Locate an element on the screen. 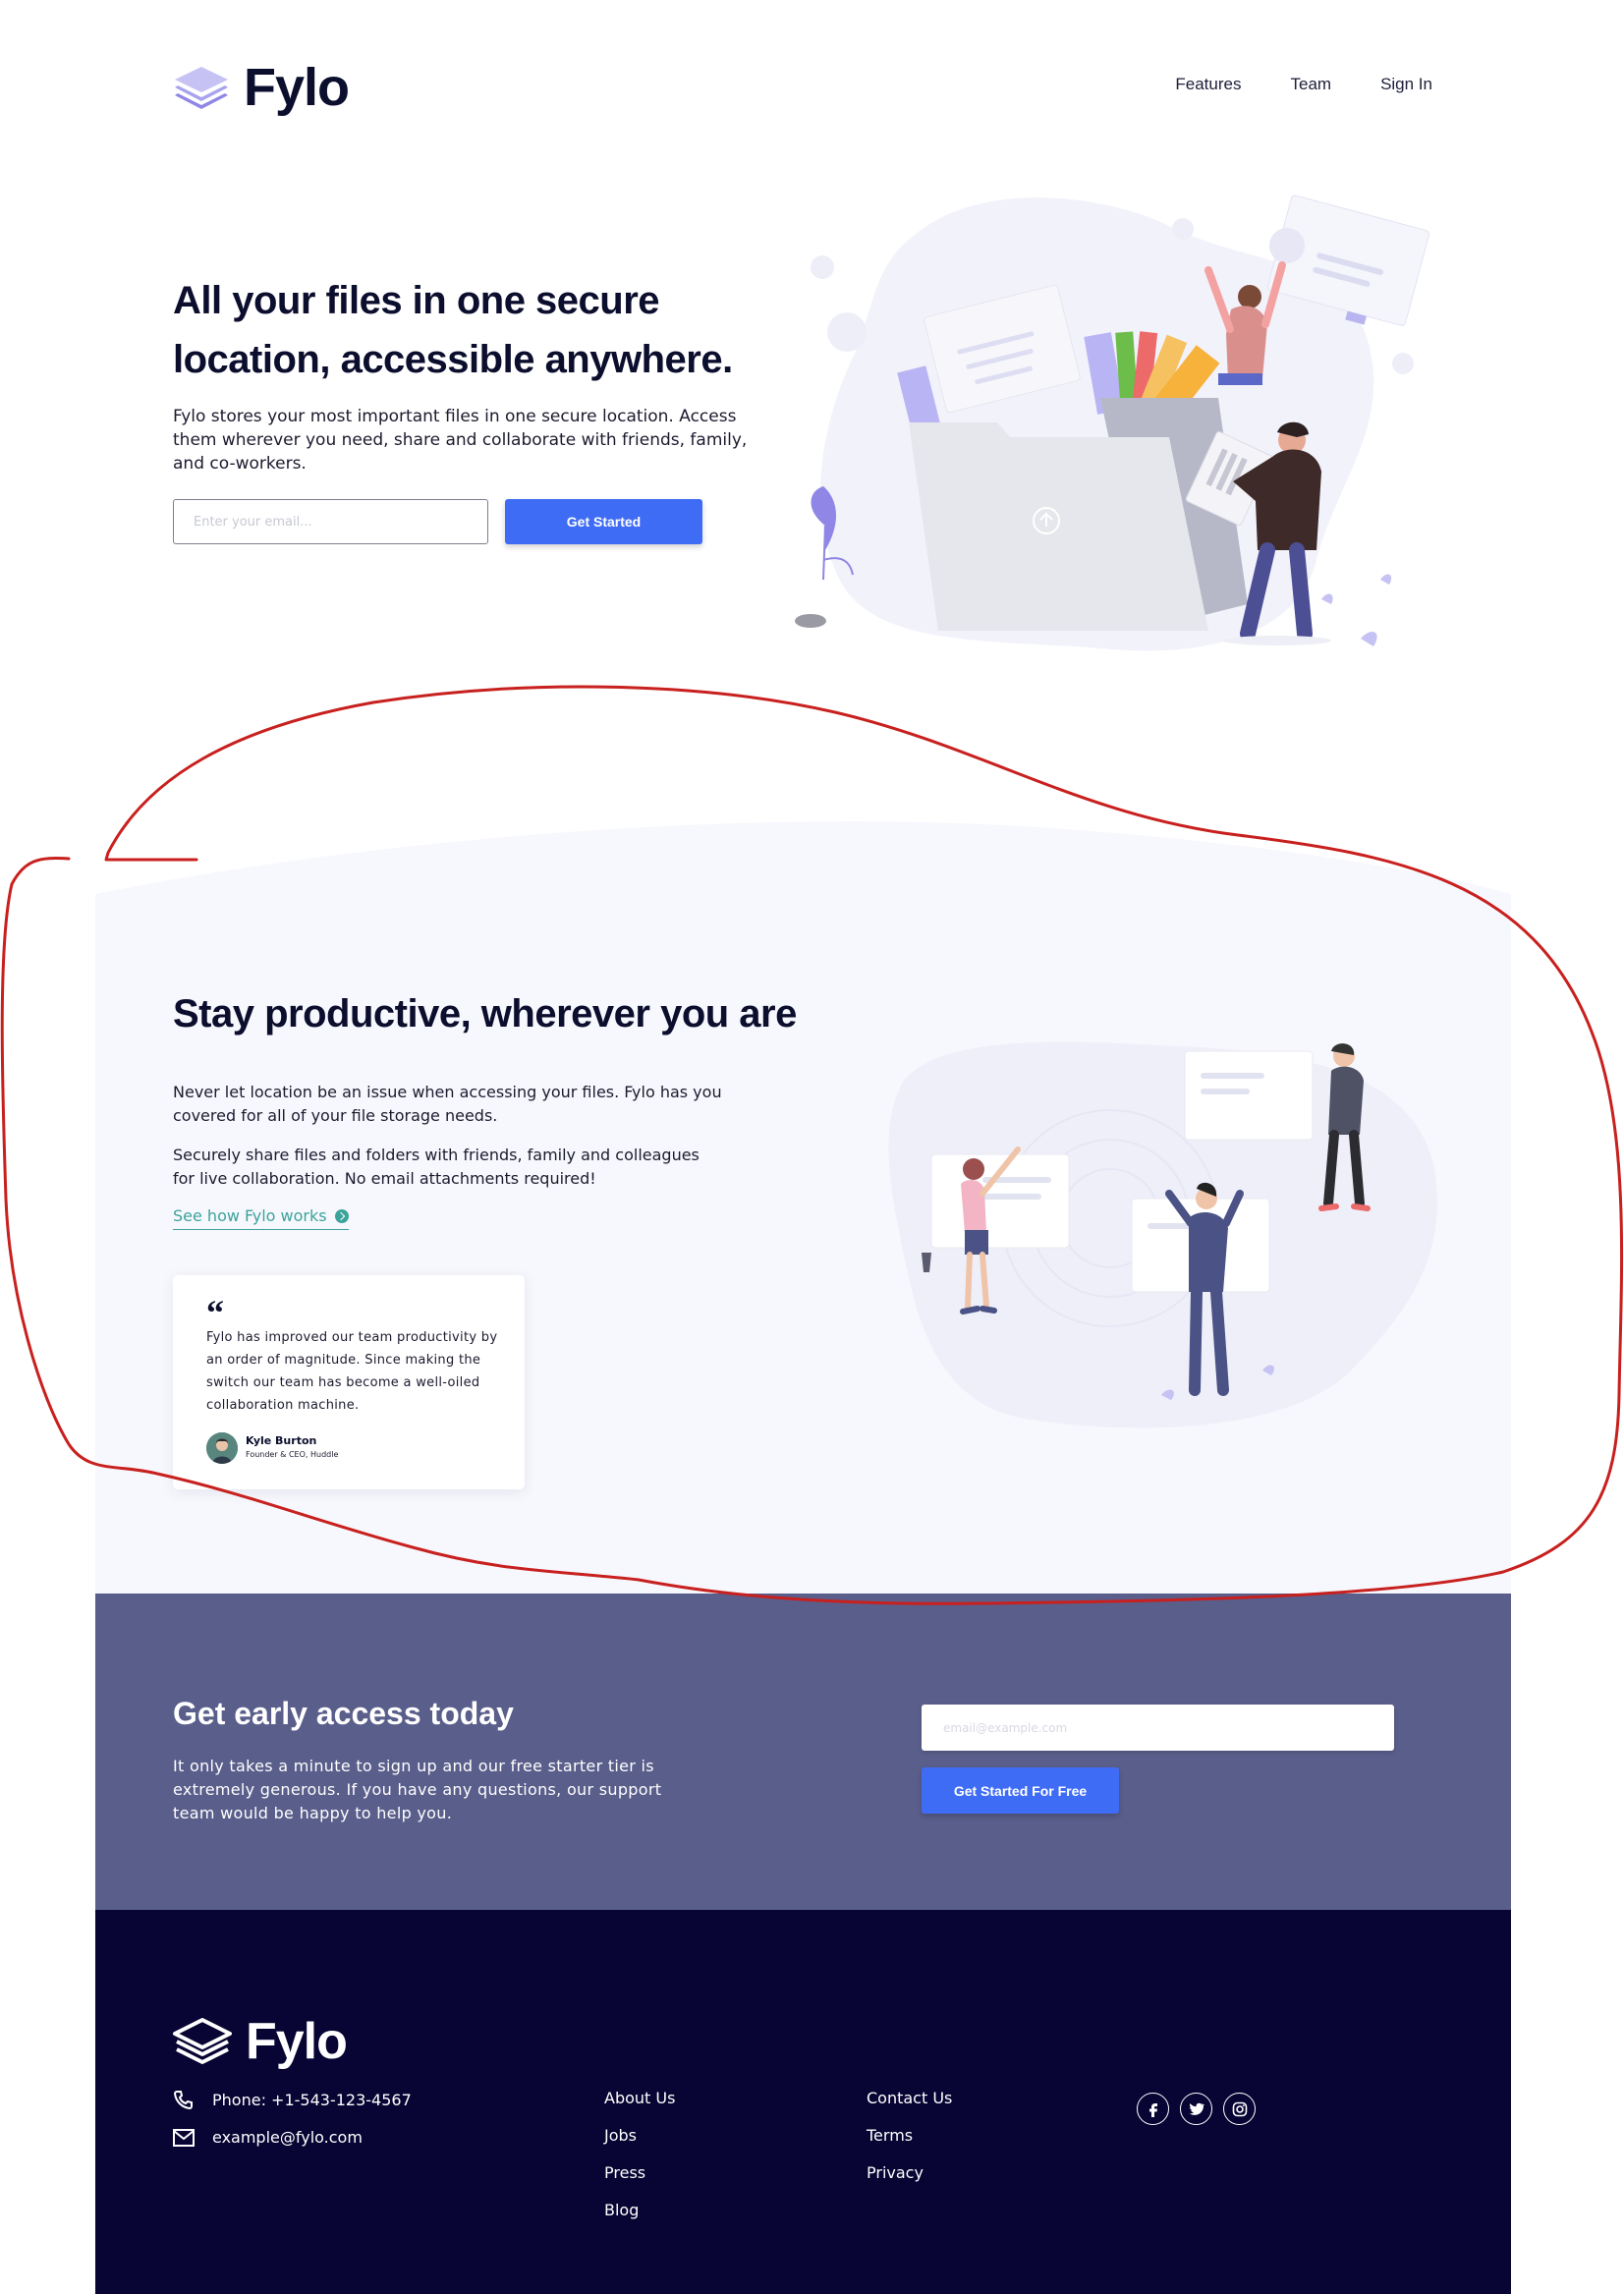 This screenshot has height=2294, width=1624. nav-features: Features is located at coordinates (1208, 84).